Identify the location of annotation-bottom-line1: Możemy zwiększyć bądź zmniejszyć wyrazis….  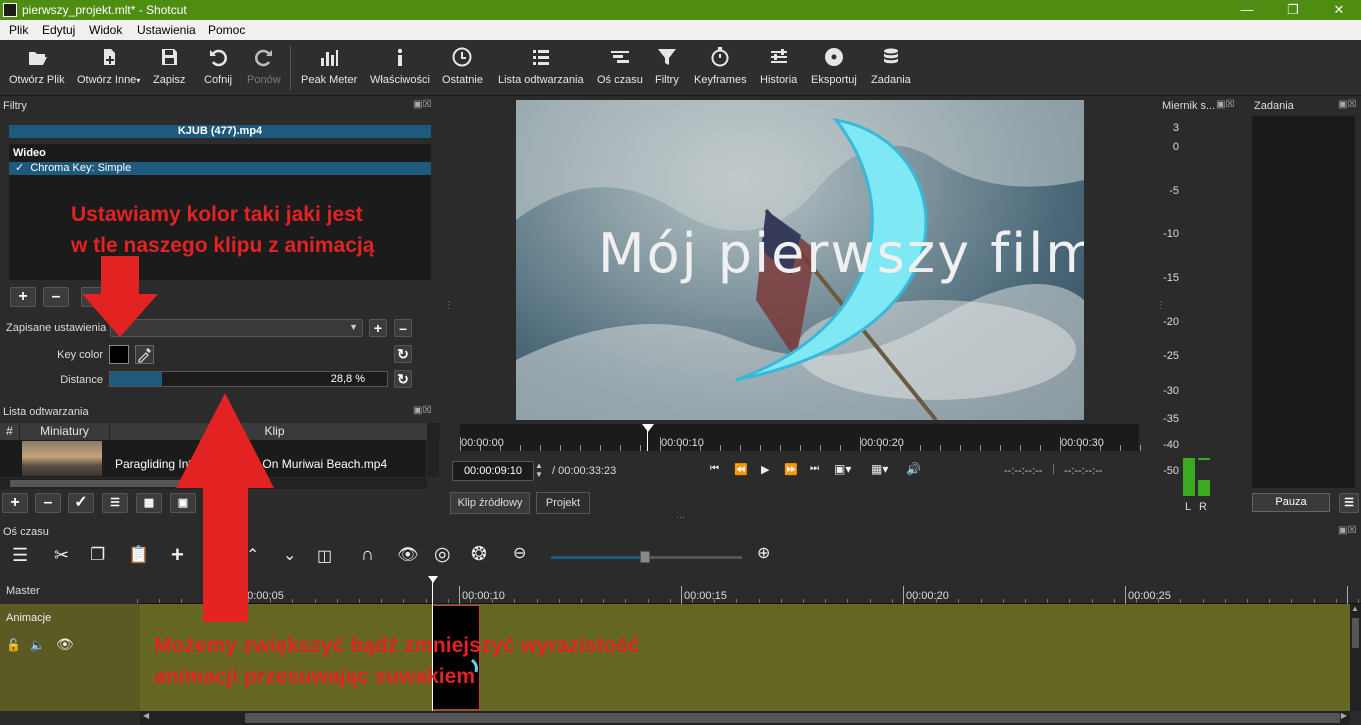
(397, 645).